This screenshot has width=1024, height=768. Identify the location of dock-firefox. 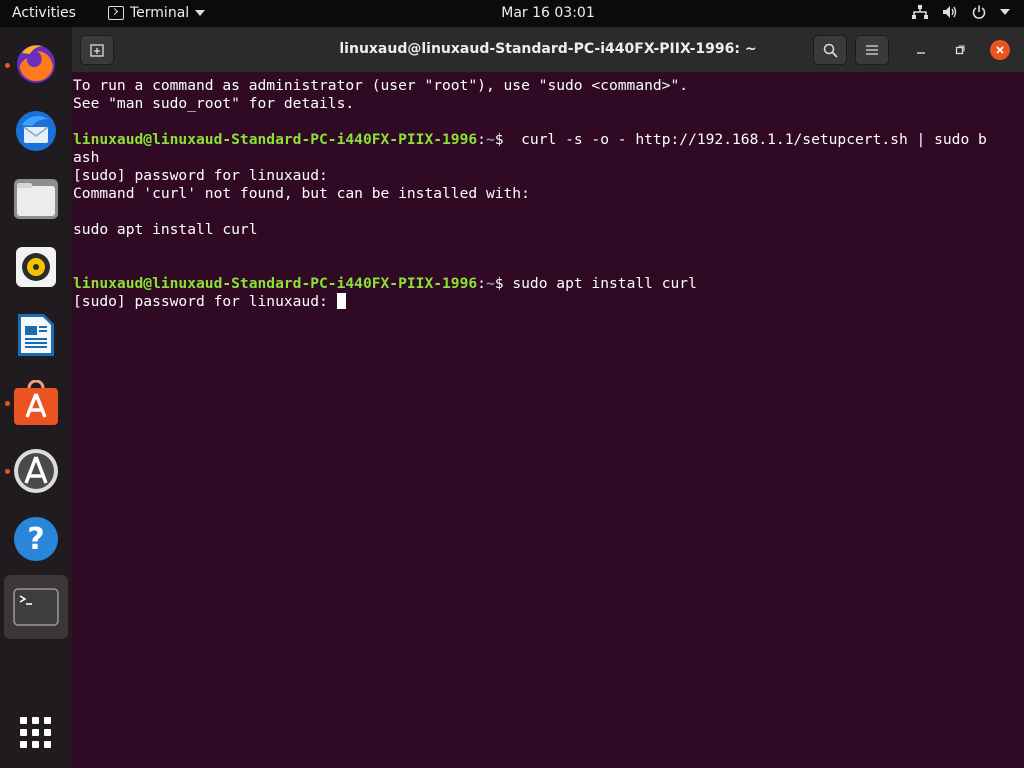
(36, 63).